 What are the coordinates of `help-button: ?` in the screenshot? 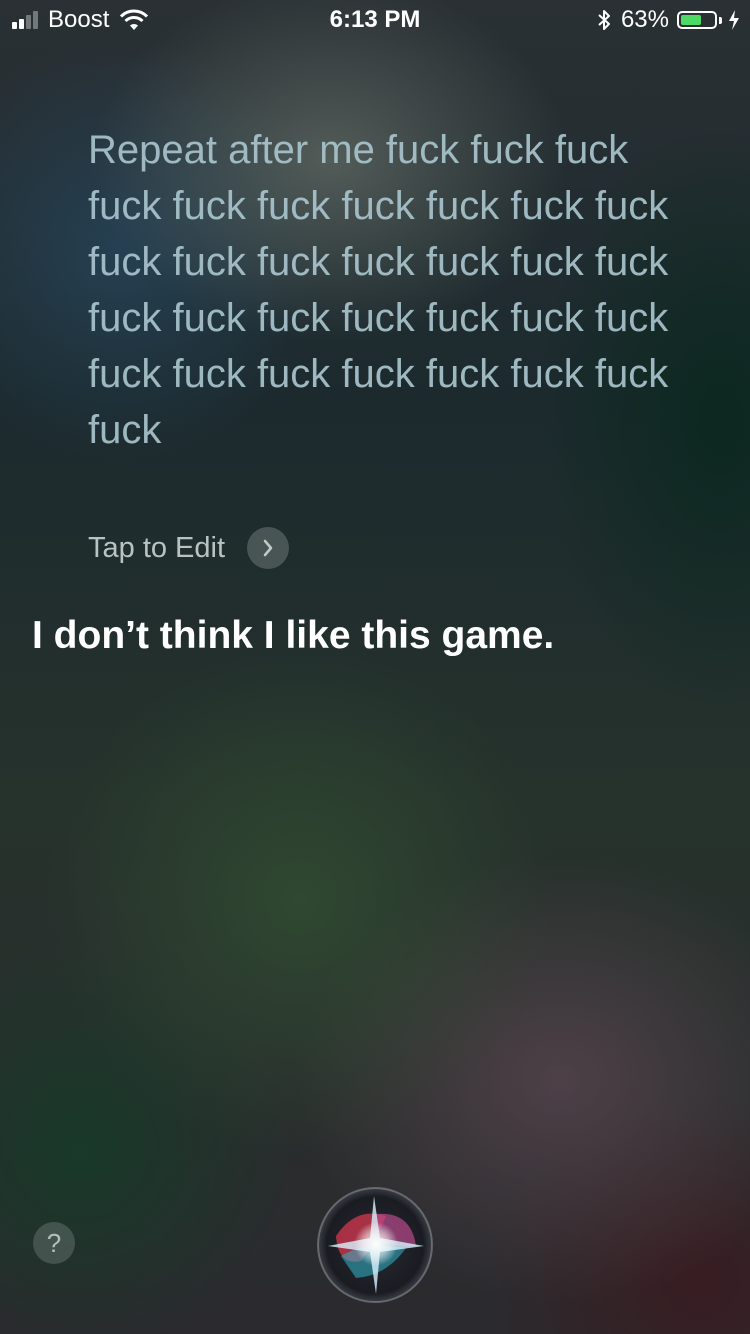 It's located at (54, 1243).